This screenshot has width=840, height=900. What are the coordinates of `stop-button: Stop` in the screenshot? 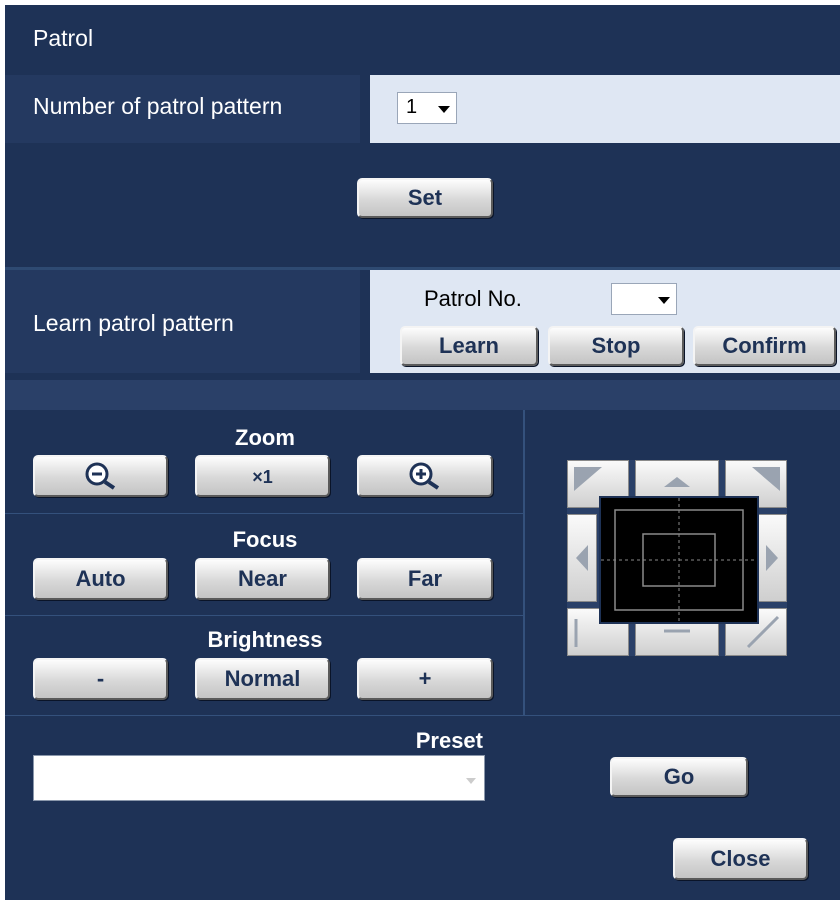 It's located at (616, 346).